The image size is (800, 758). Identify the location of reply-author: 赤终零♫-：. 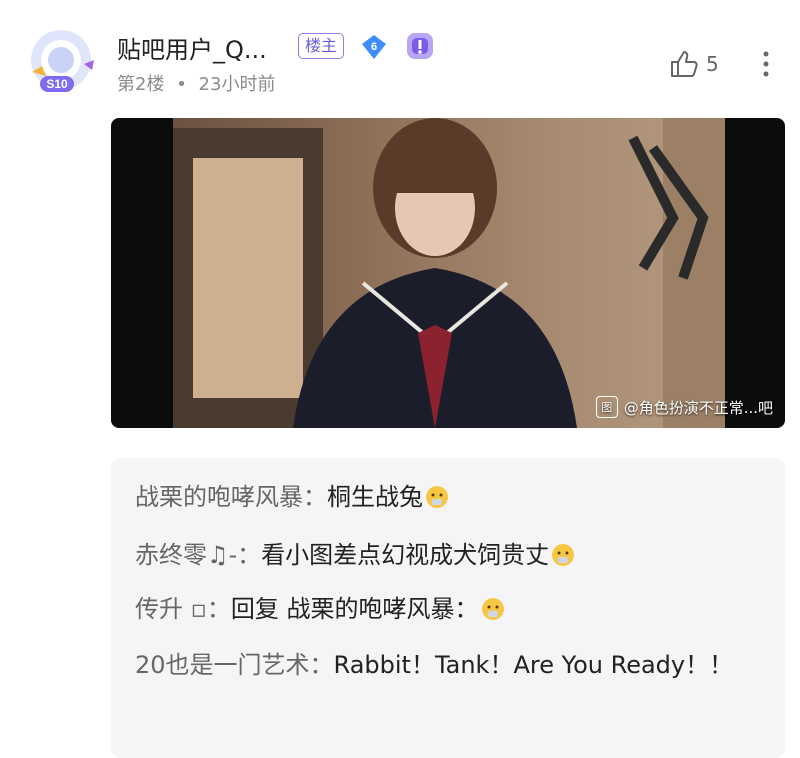
(198, 555).